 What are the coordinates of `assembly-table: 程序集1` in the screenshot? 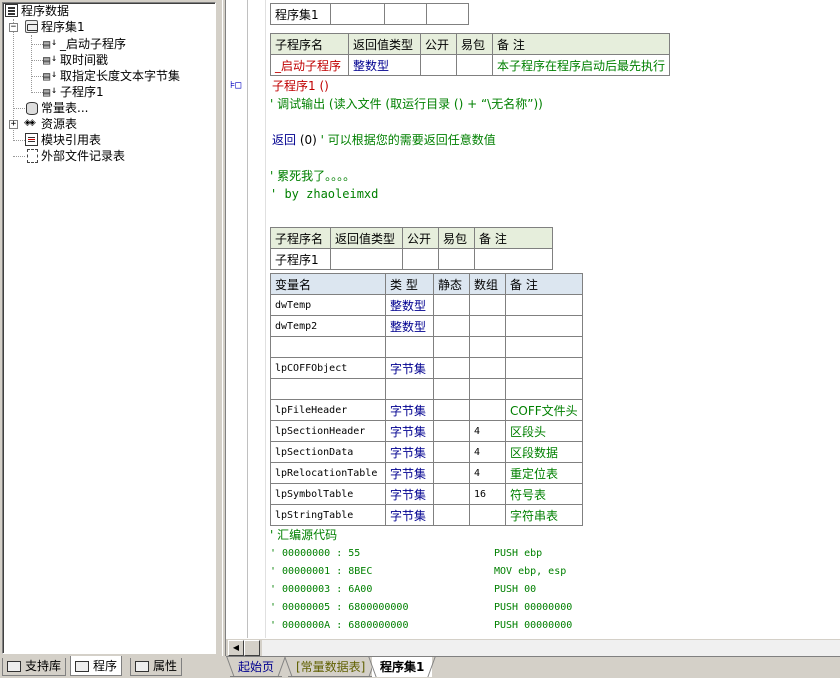 It's located at (369, 14).